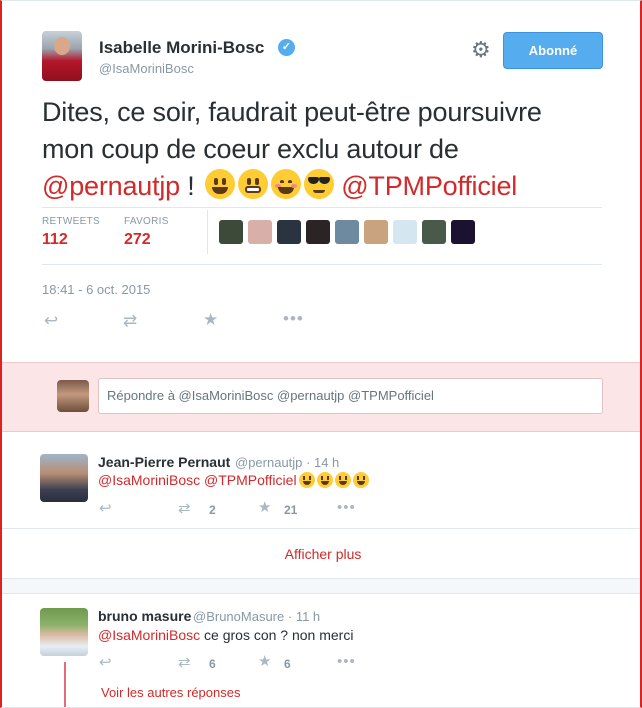 Image resolution: width=642 pixels, height=708 pixels. What do you see at coordinates (181, 48) in the screenshot?
I see `author-name: Isabelle Morini-Bosc` at bounding box center [181, 48].